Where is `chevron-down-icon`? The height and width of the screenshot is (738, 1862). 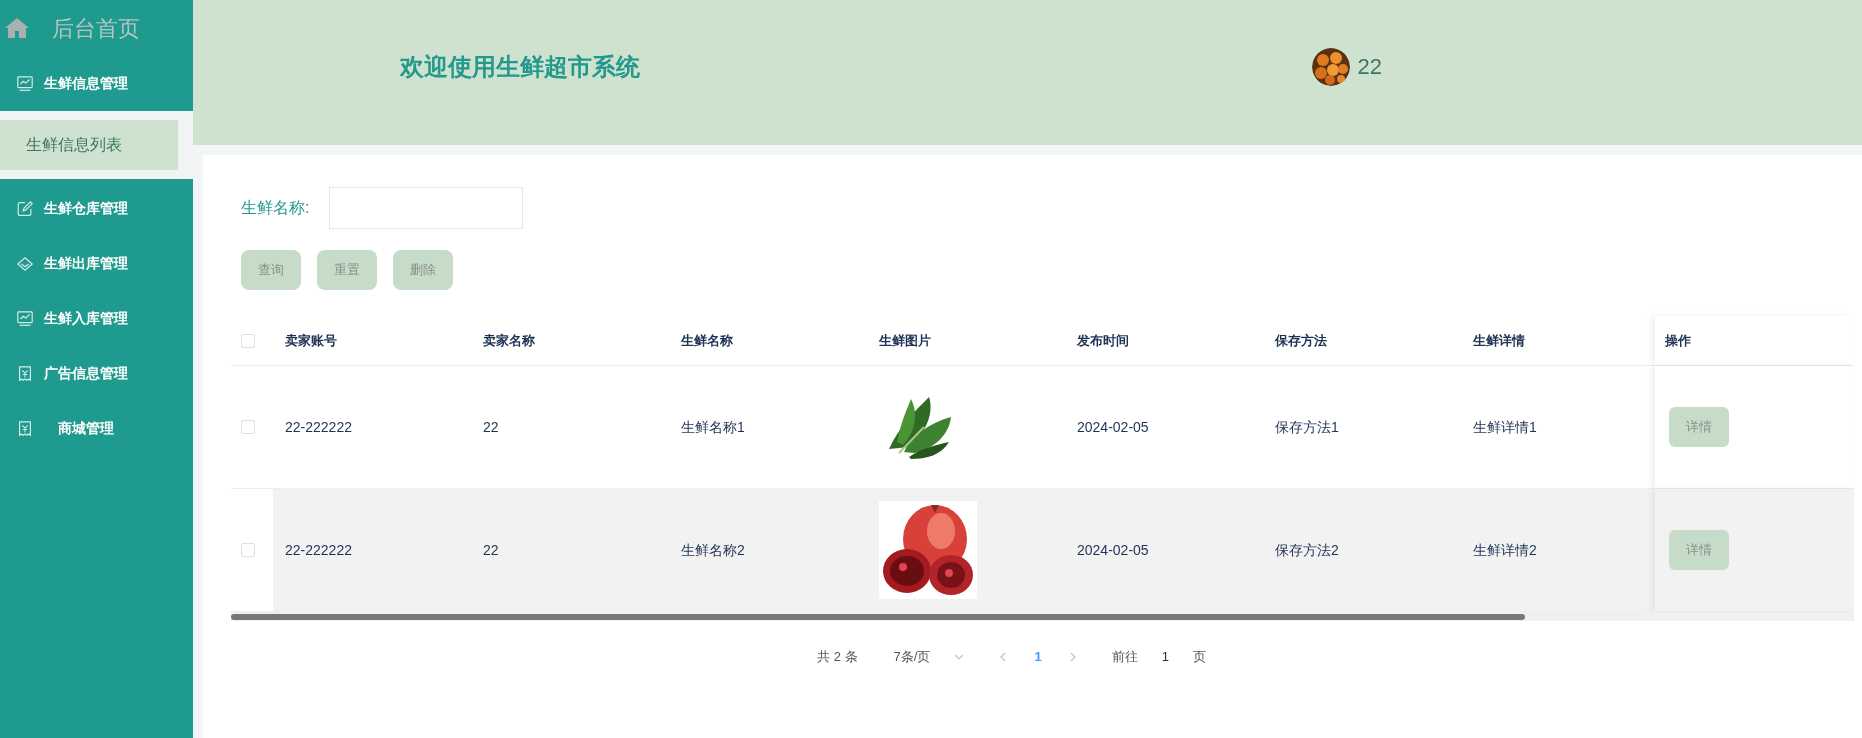
chevron-down-icon is located at coordinates (959, 656).